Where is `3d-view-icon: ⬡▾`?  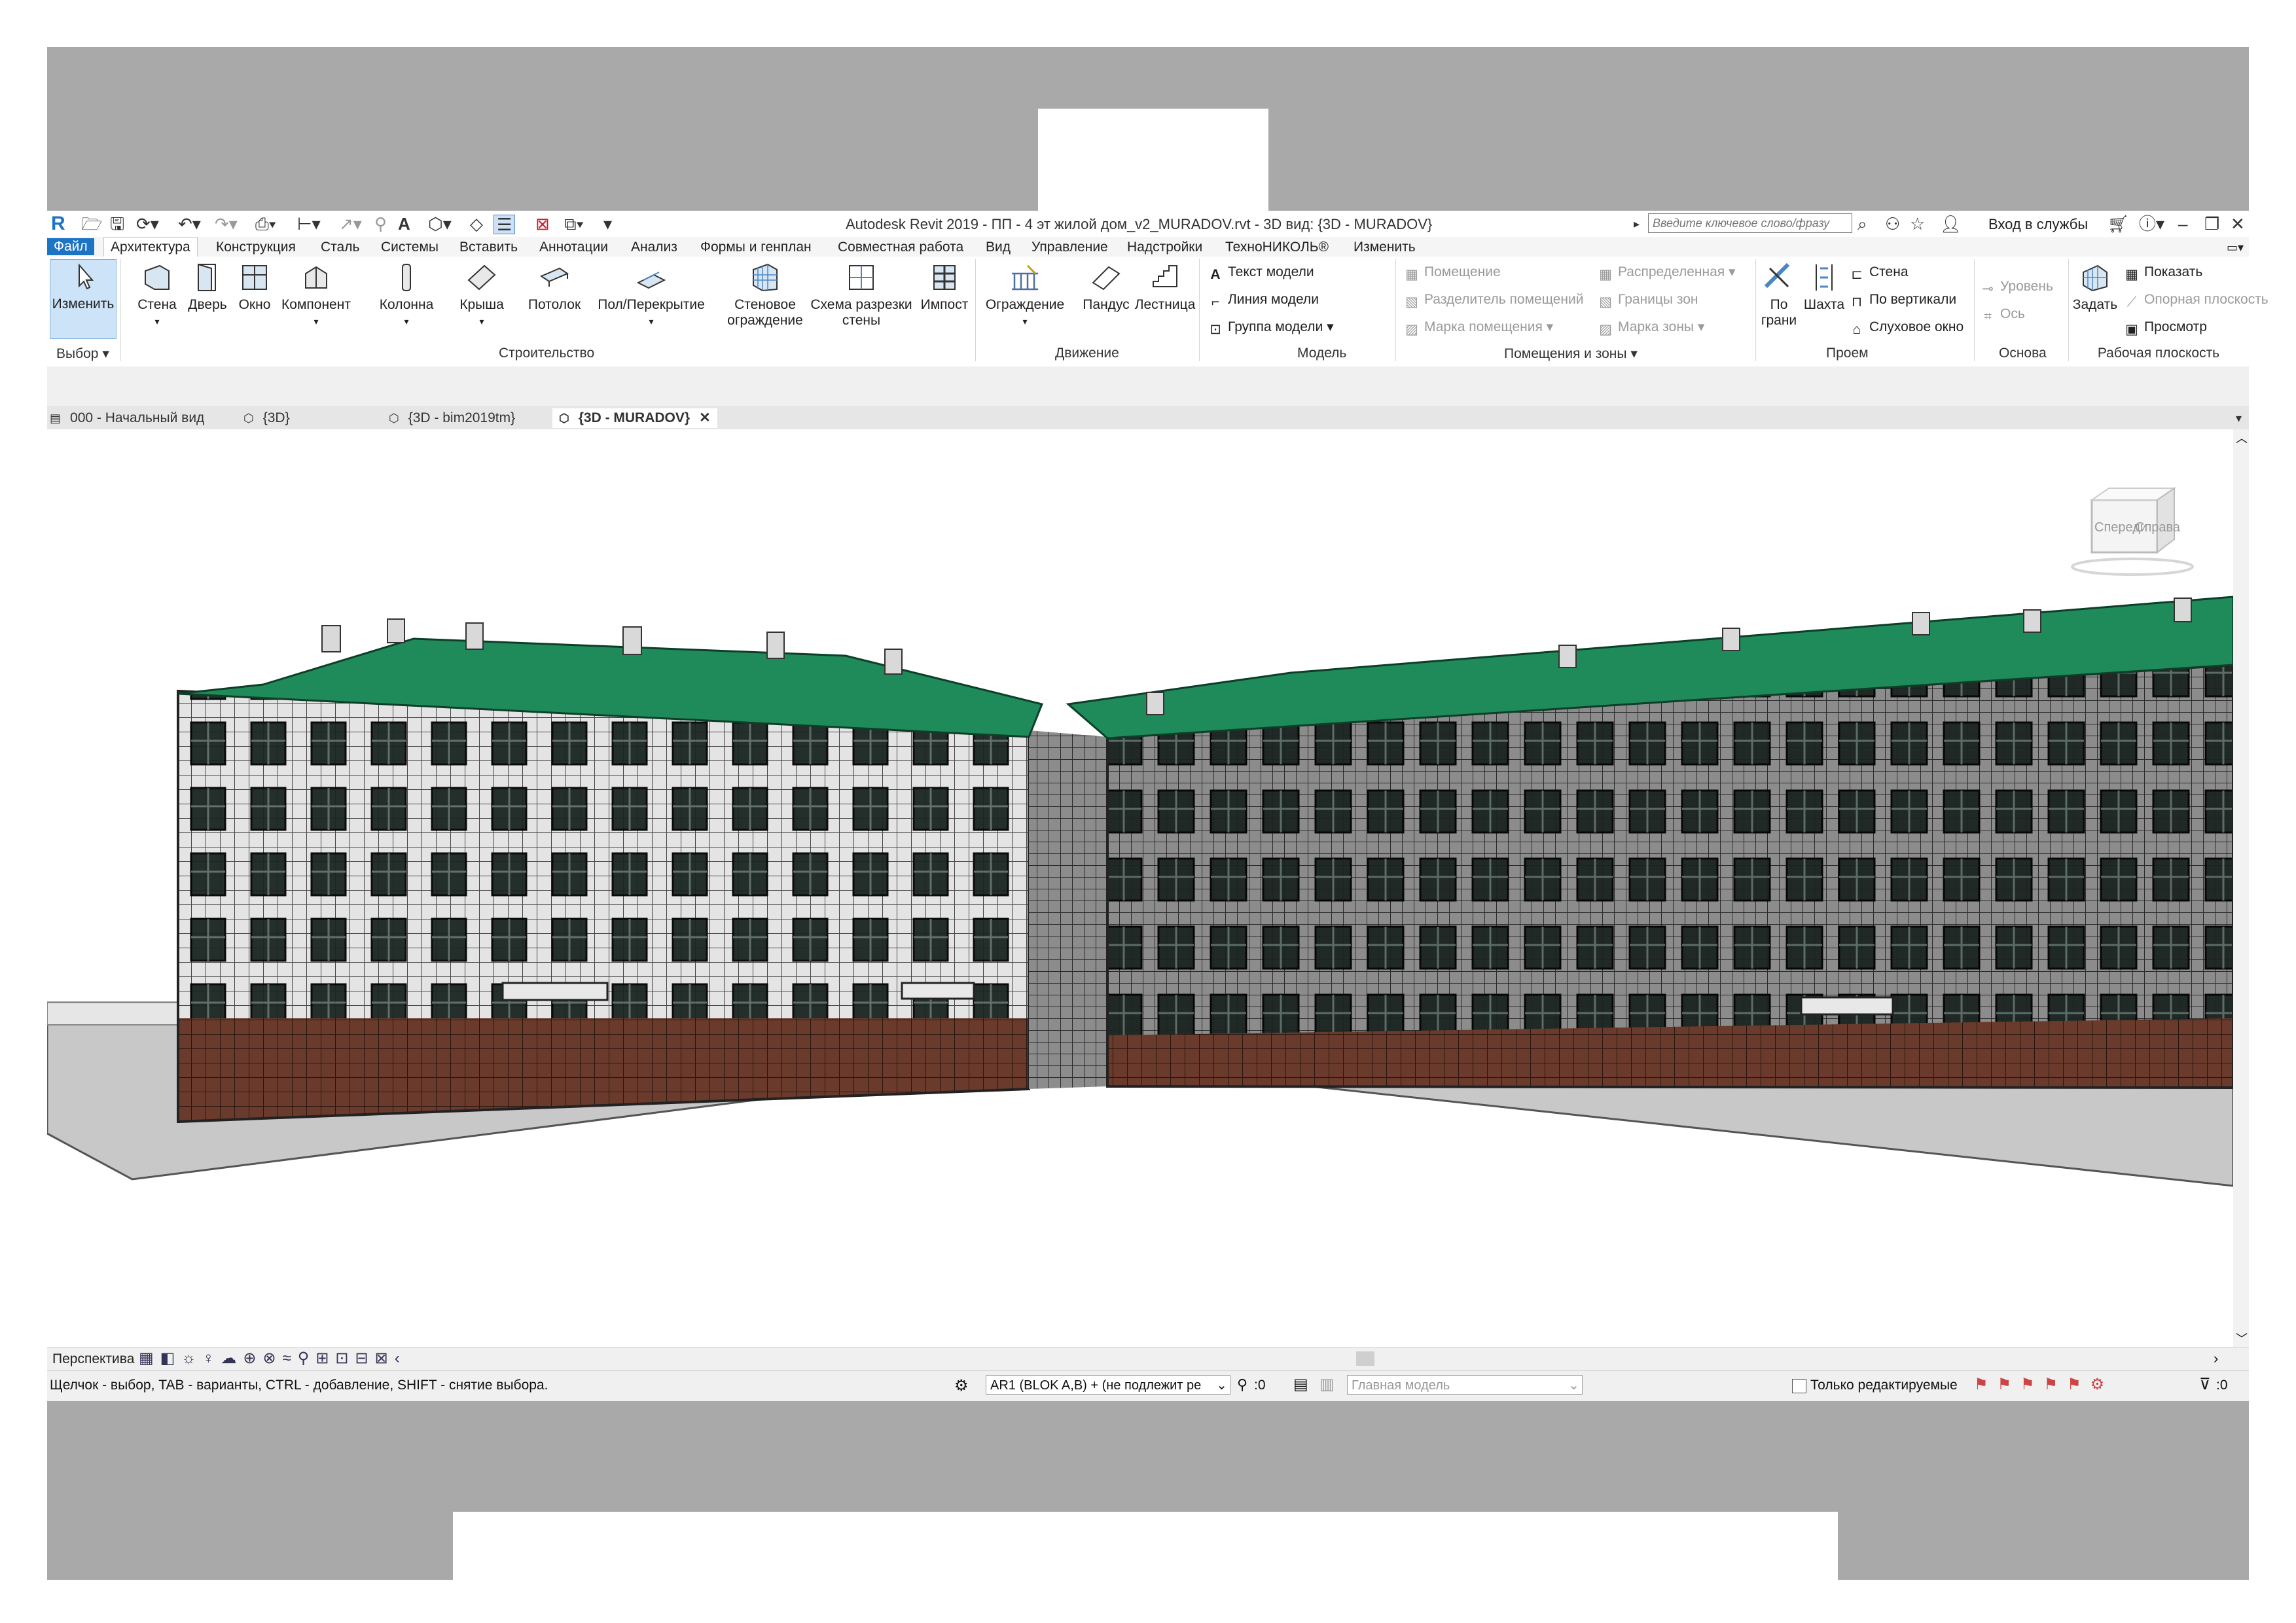
3d-view-icon: ⬡▾ is located at coordinates (440, 224).